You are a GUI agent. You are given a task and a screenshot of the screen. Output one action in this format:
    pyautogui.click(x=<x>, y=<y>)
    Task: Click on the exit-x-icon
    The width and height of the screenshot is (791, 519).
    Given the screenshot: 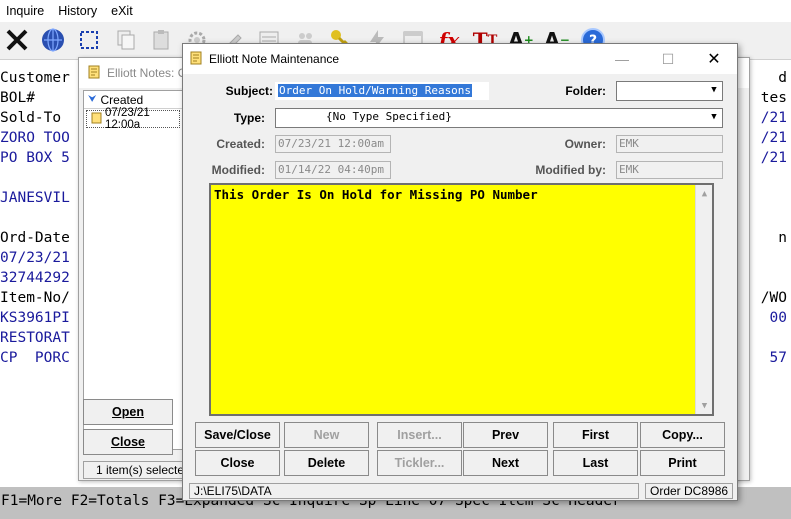 What is the action you would take?
    pyautogui.click(x=17, y=40)
    